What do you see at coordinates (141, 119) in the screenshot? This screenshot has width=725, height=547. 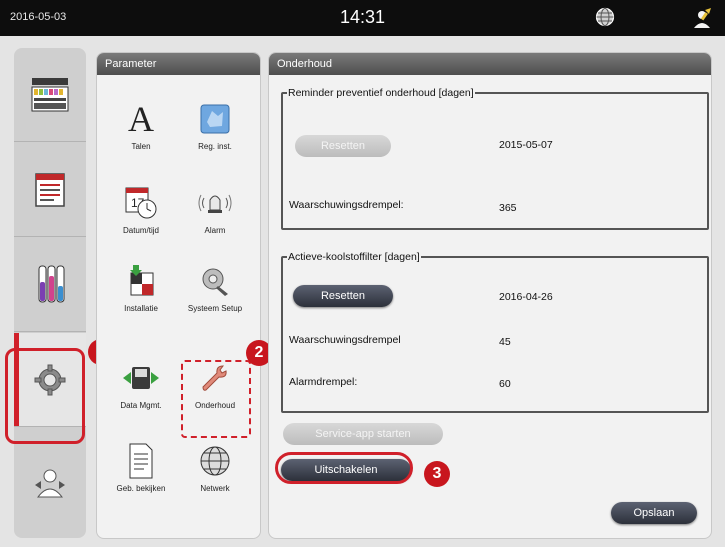 I see `language-icon: A` at bounding box center [141, 119].